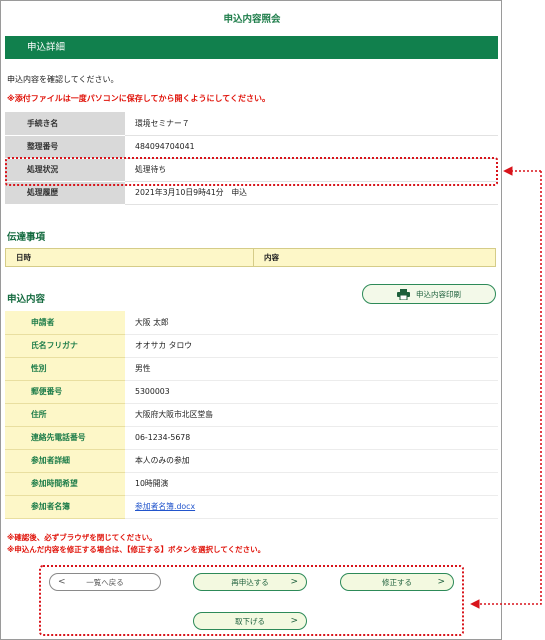 Image resolution: width=545 pixels, height=640 pixels. I want to click on field-label: 郵便番号, so click(65, 392).